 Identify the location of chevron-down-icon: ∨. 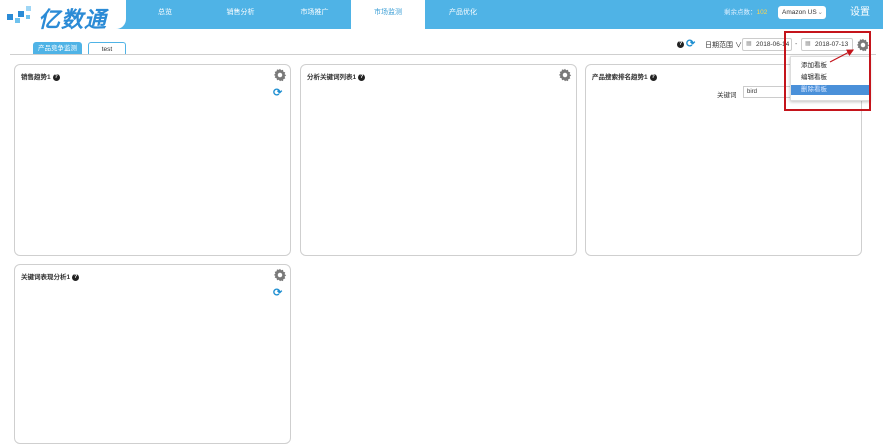
(738, 45).